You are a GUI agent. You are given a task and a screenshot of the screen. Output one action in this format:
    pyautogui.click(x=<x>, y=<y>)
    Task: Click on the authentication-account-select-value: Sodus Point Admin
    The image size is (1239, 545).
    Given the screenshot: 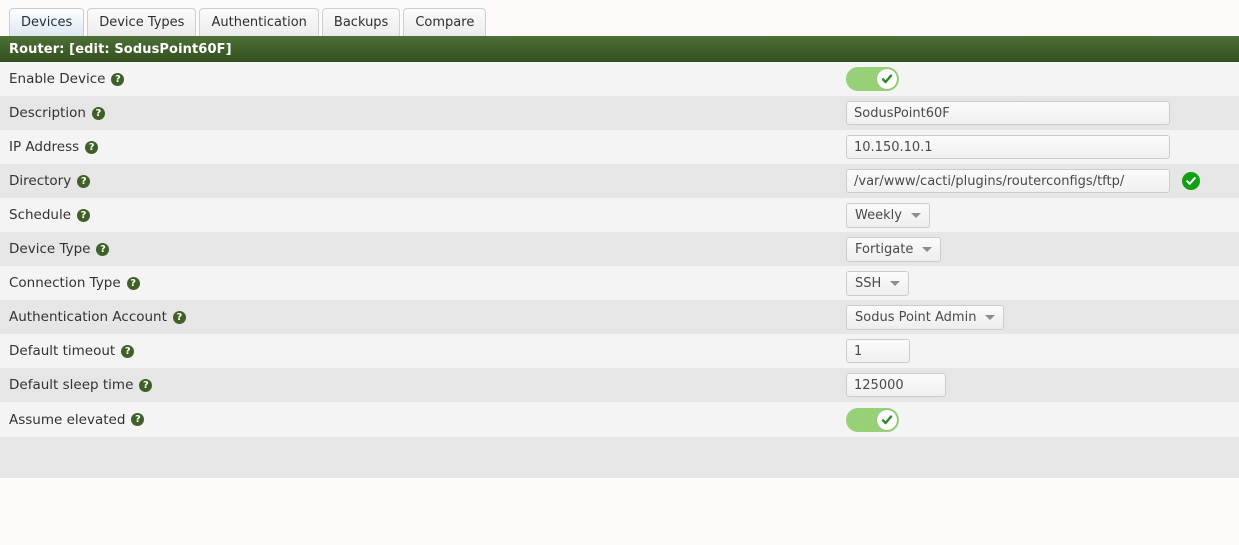 What is the action you would take?
    pyautogui.click(x=916, y=317)
    